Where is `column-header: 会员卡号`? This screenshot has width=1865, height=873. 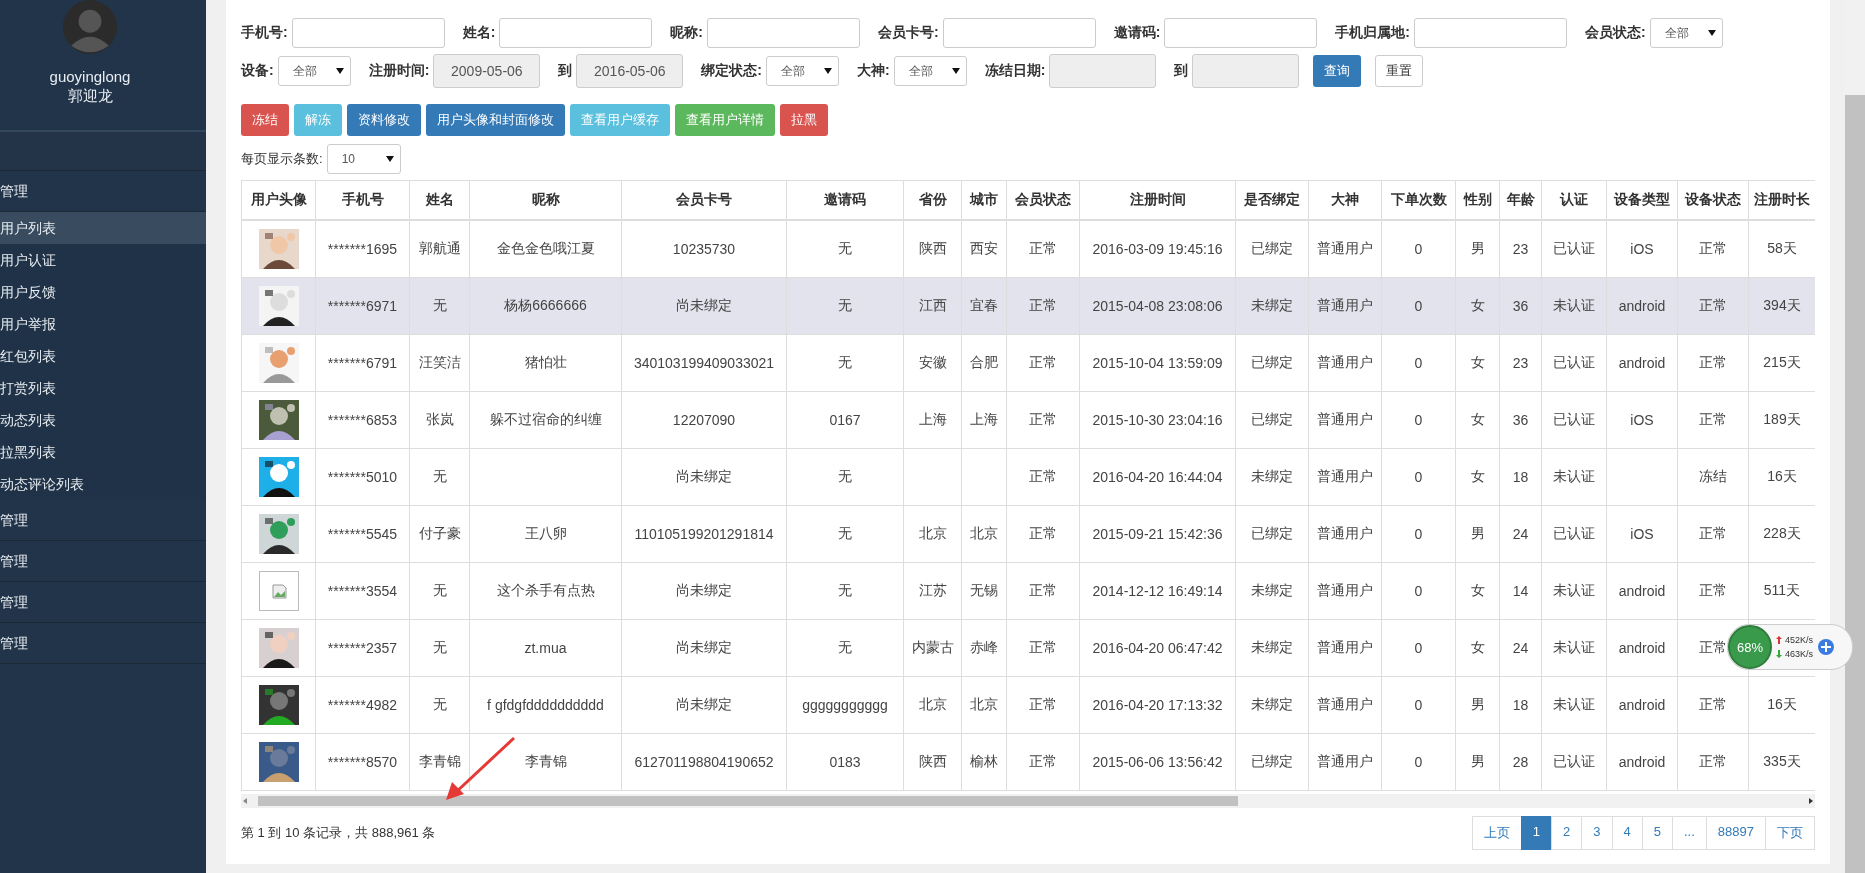
column-header: 会员卡号 is located at coordinates (704, 200).